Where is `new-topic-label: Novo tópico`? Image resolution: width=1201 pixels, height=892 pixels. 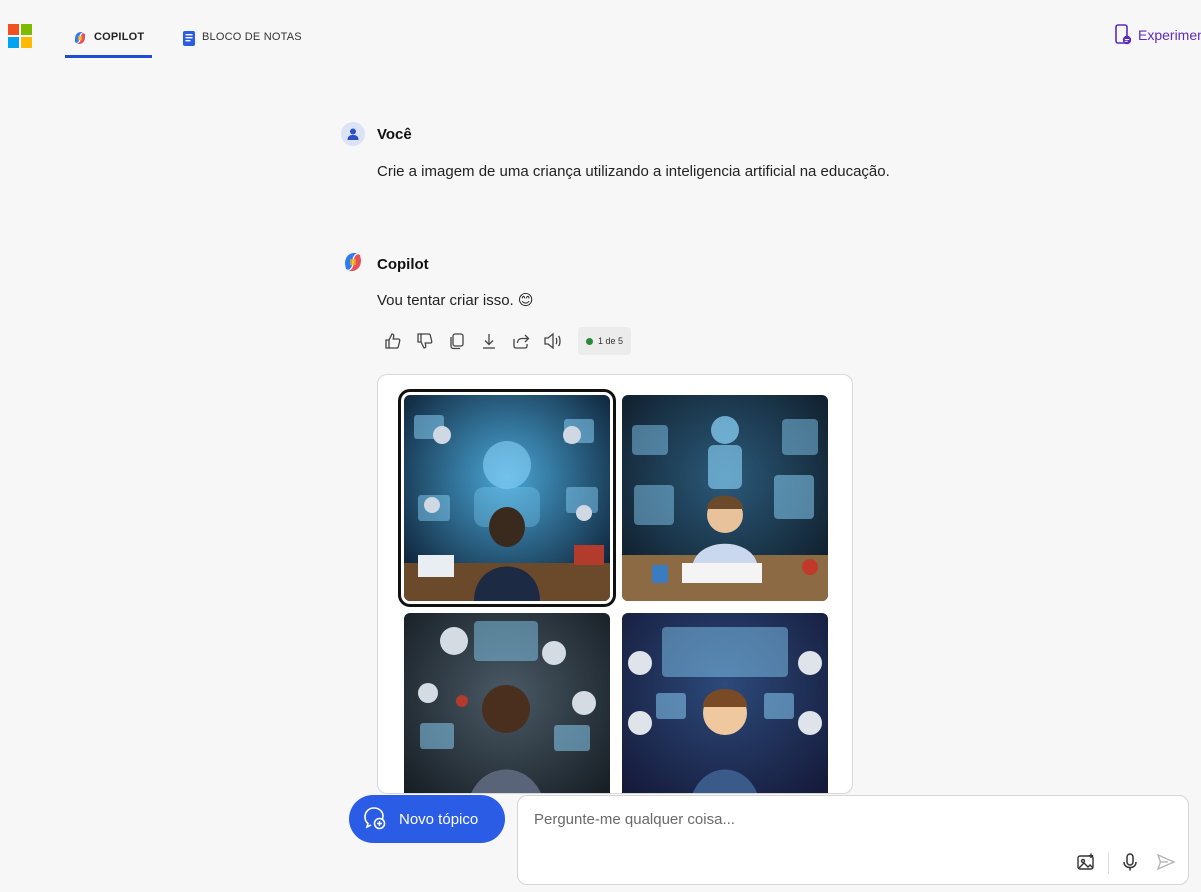 new-topic-label: Novo tópico is located at coordinates (439, 819).